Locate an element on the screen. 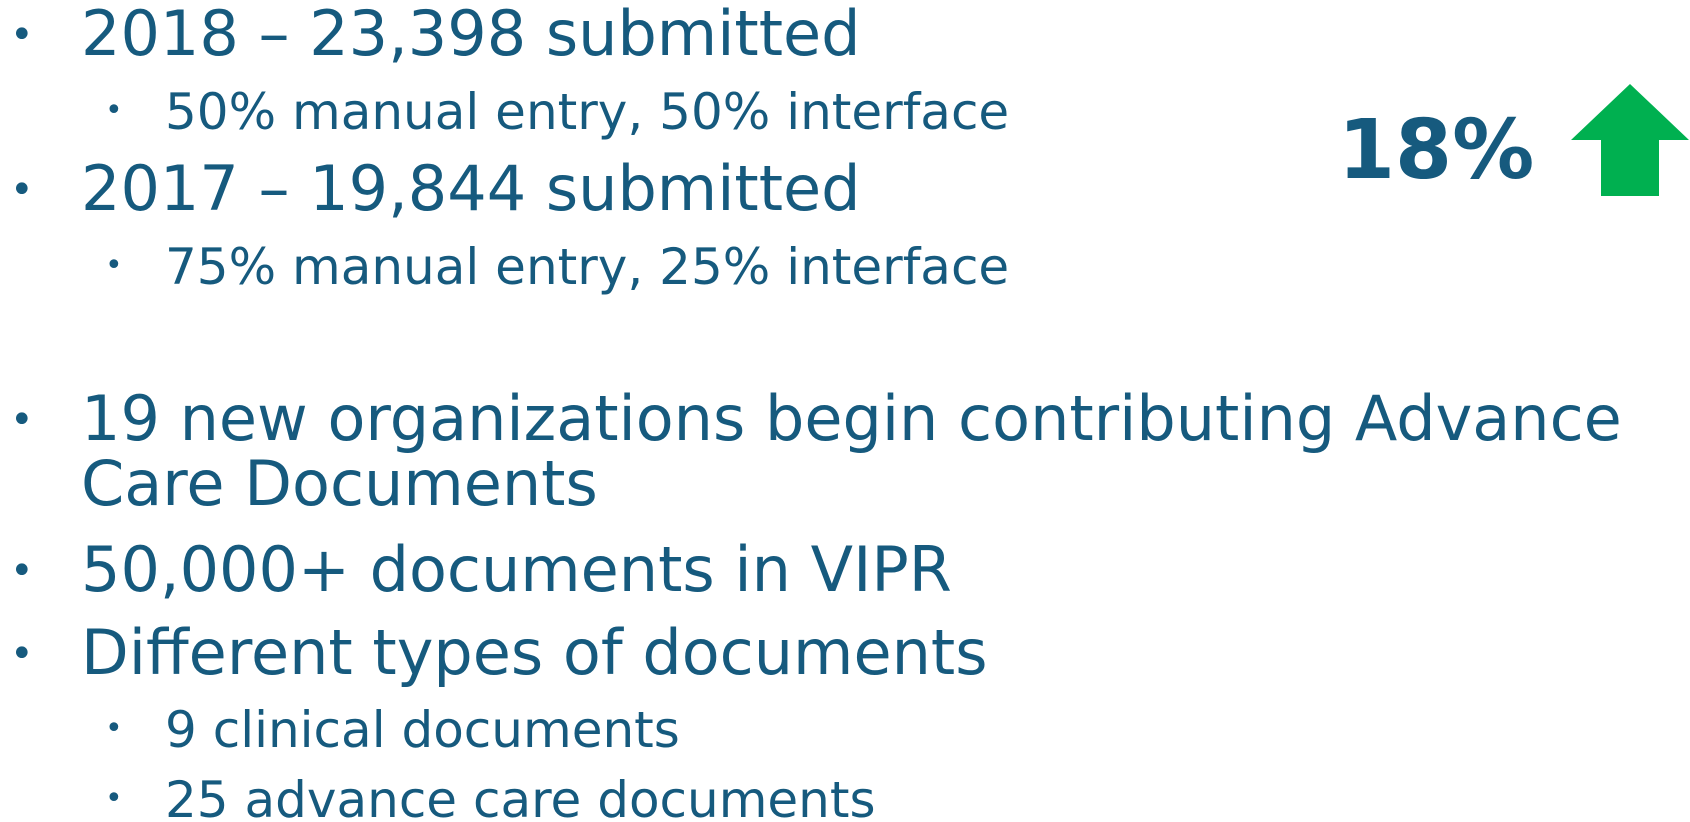 The image size is (1690, 822). bullet-text: 25 advance care documents is located at coordinates (520, 796).